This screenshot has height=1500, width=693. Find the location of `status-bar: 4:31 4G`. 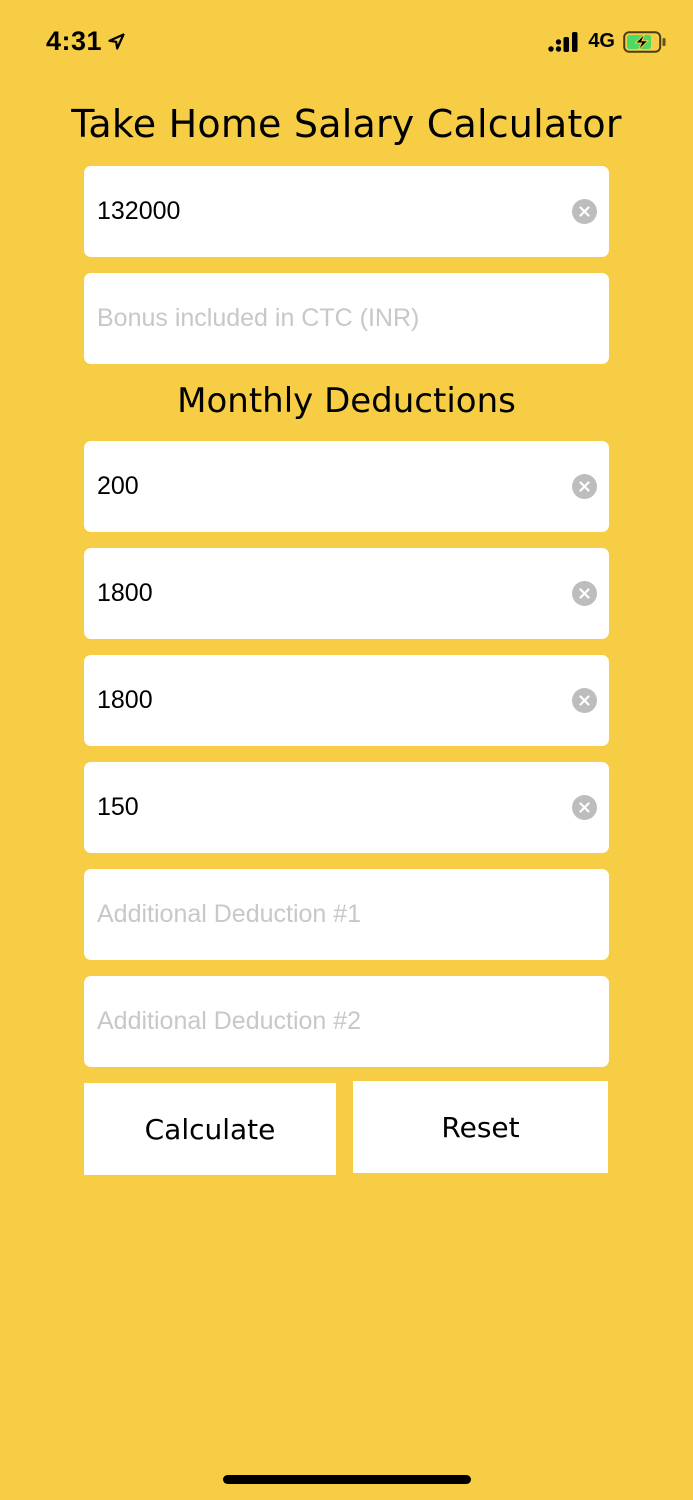

status-bar: 4:31 4G is located at coordinates (346, 44).